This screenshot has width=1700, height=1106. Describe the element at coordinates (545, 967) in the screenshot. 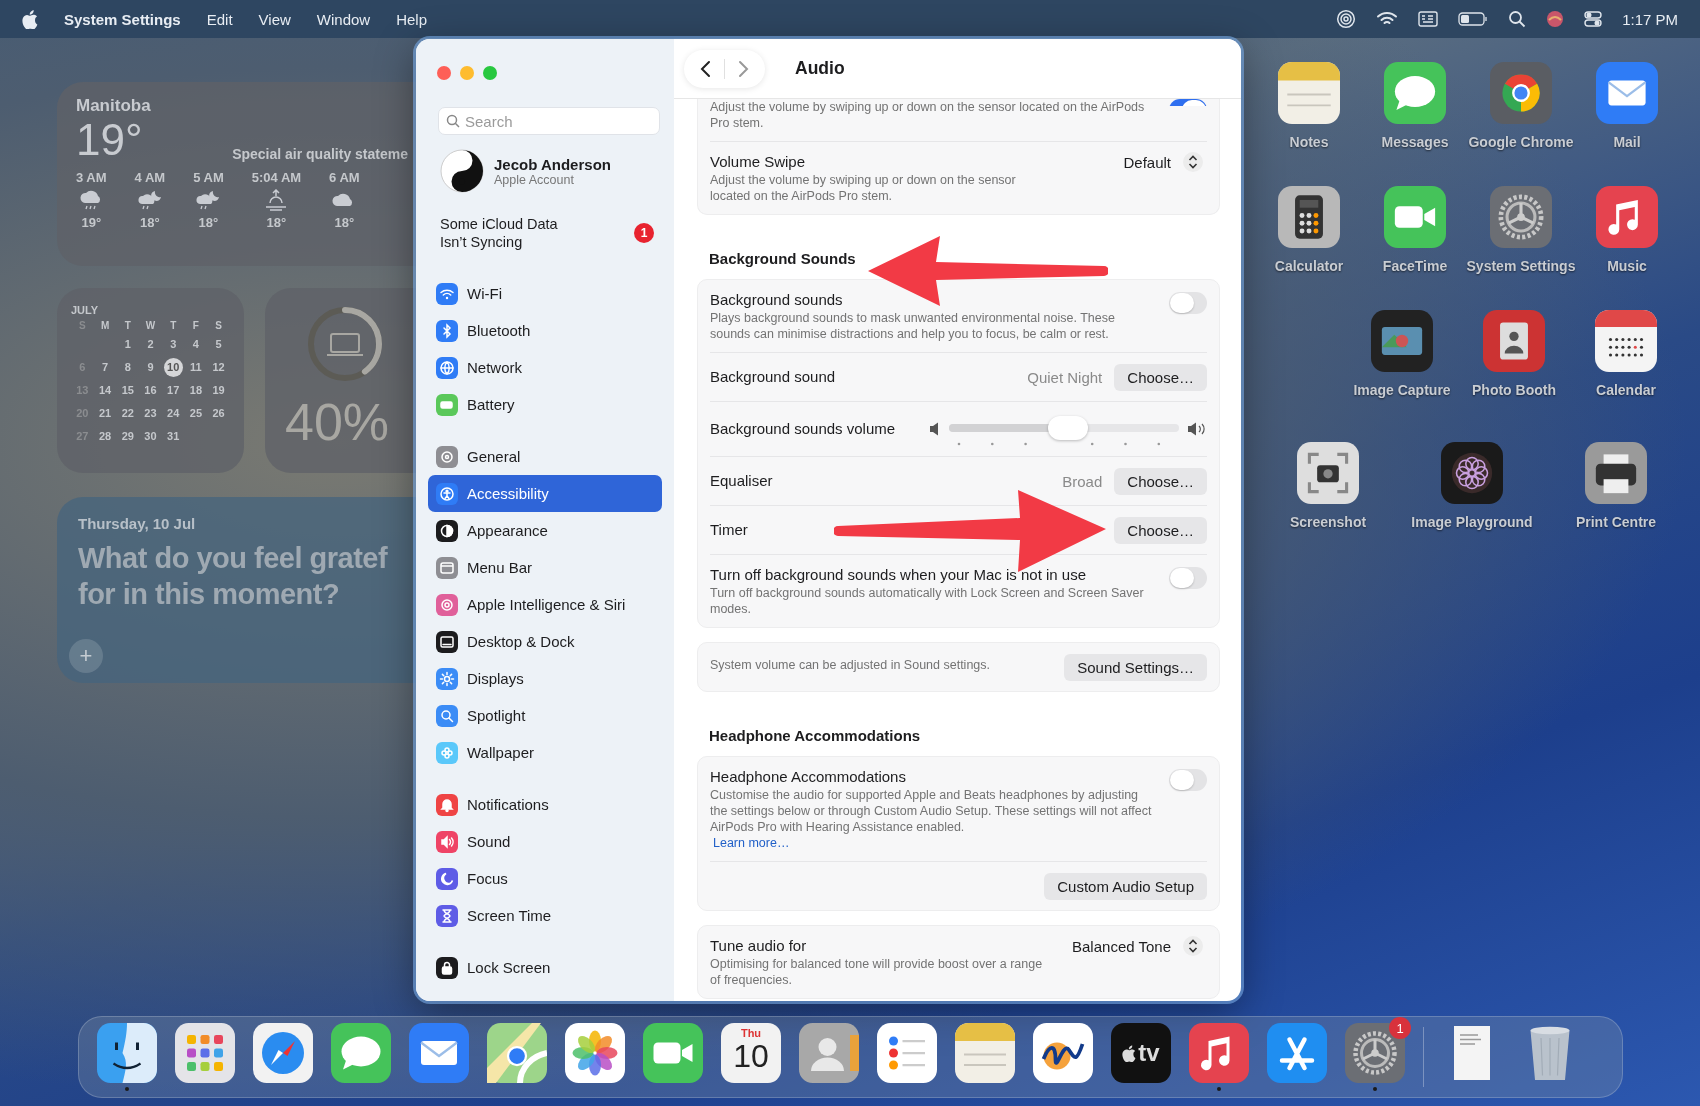

I see `sidebar-item: Lock Screen` at that location.